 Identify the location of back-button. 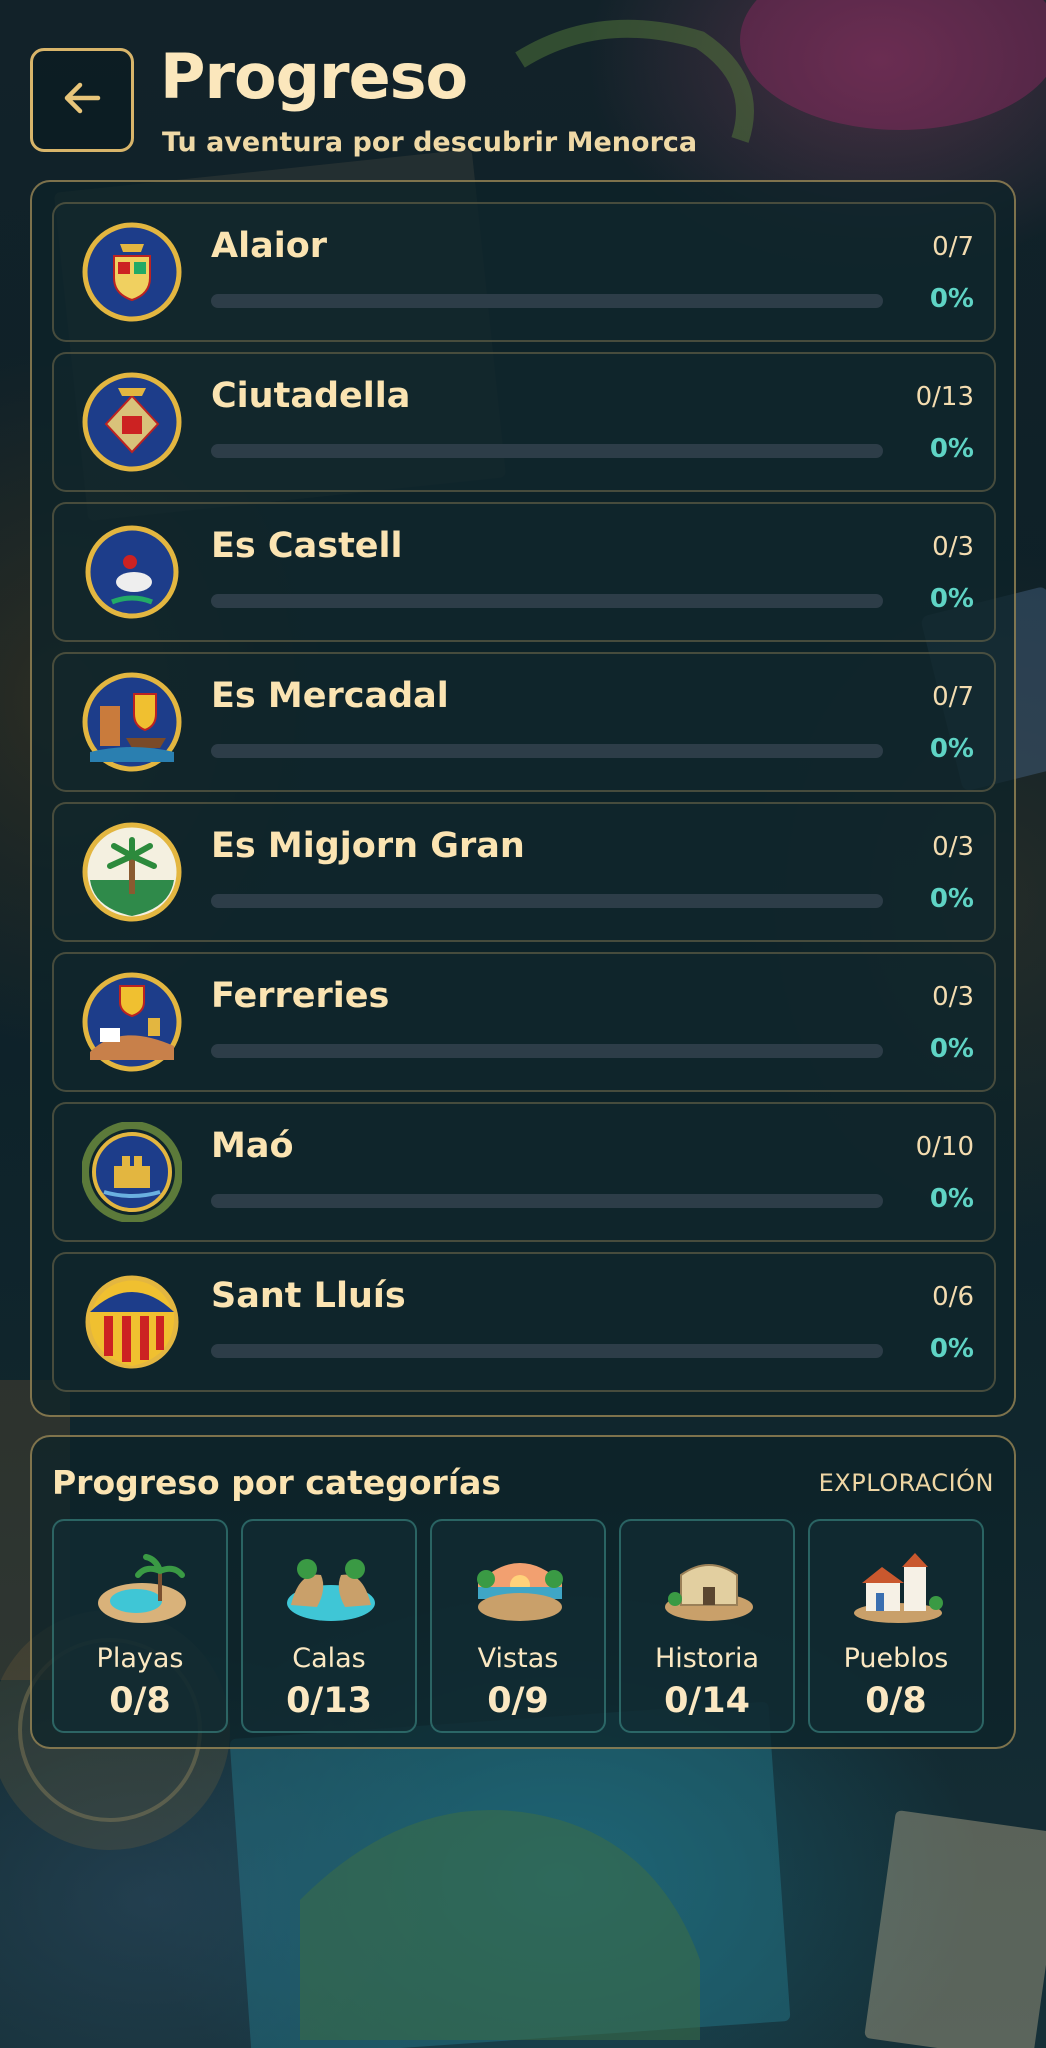
(82, 100).